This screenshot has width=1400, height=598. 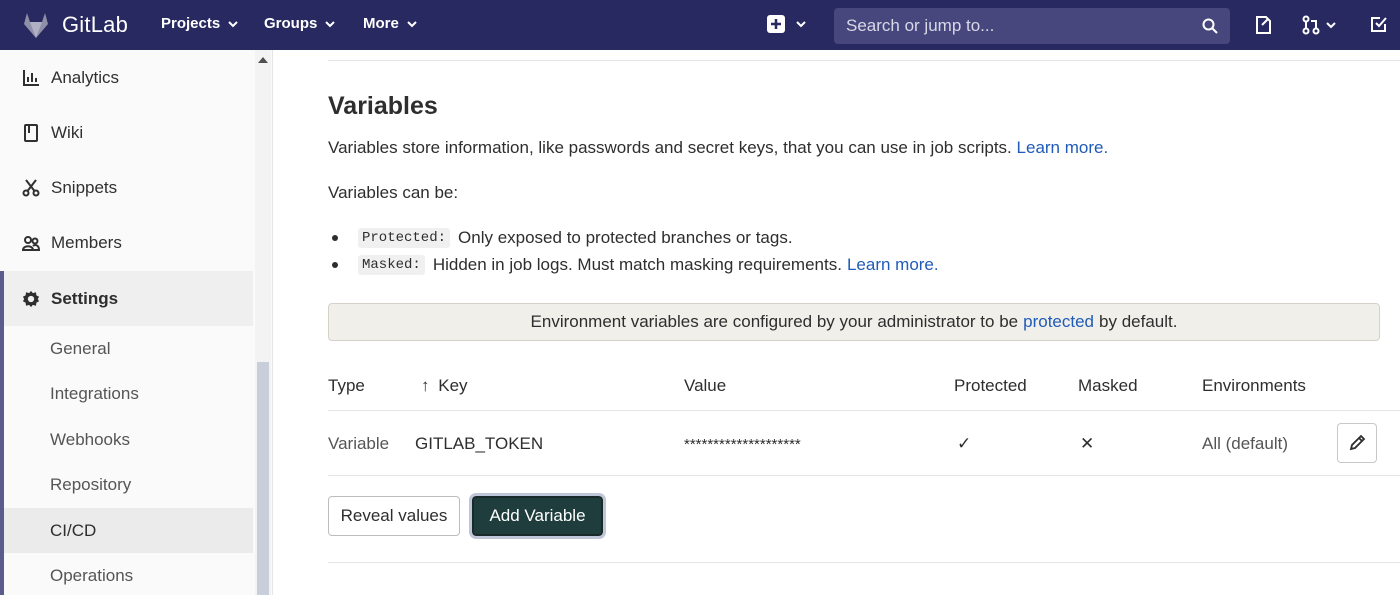 What do you see at coordinates (128, 348) in the screenshot?
I see `sidebar-subitem-general: General` at bounding box center [128, 348].